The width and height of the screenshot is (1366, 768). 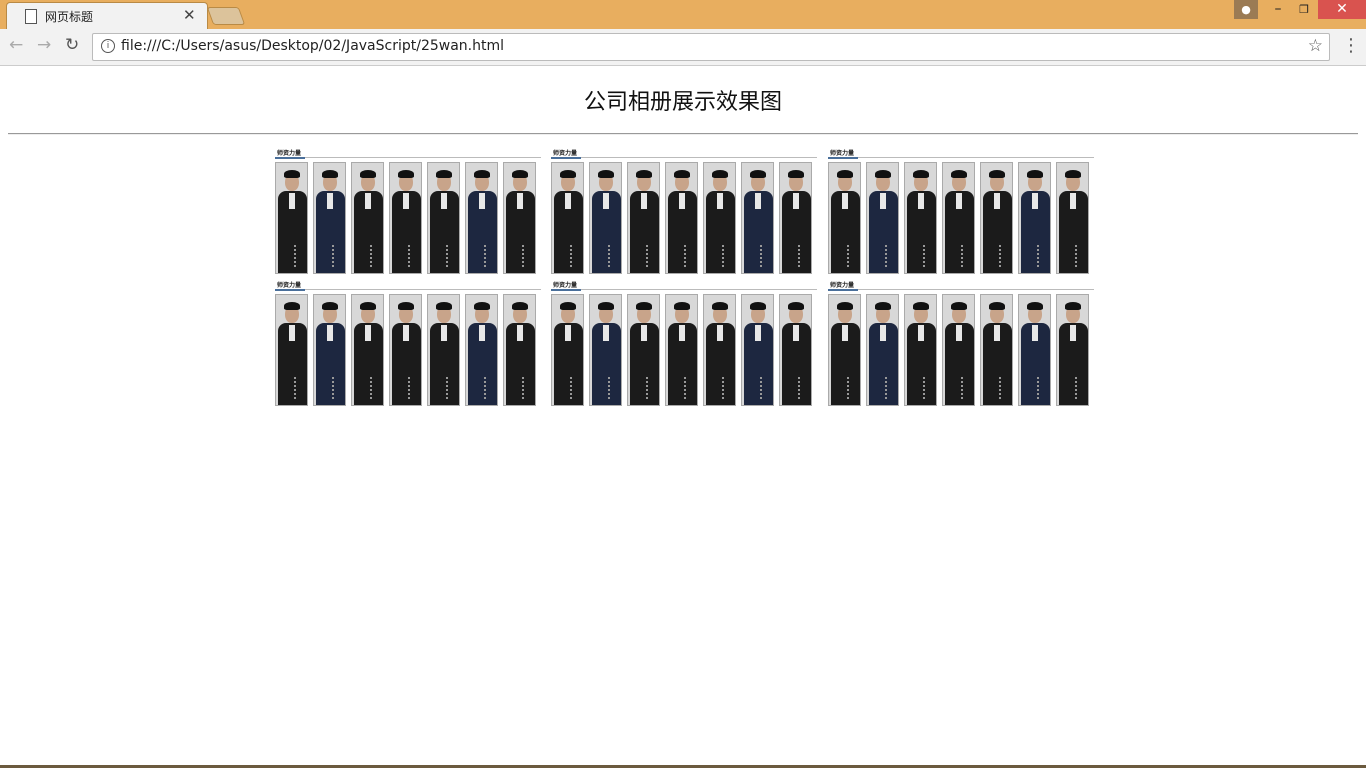 What do you see at coordinates (72, 45) in the screenshot?
I see `reload-icon: ↻` at bounding box center [72, 45].